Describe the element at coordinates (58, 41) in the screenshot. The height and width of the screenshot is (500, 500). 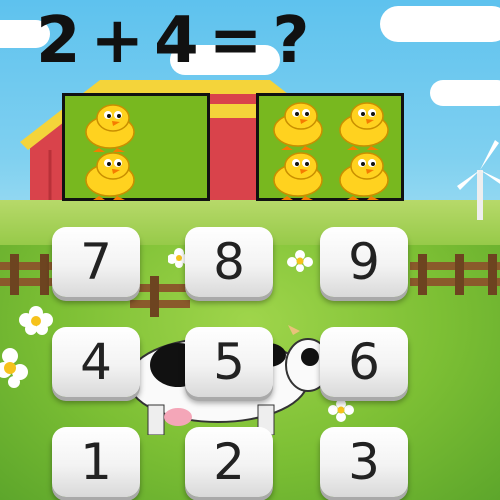
I see `equation-left-operand: 2` at that location.